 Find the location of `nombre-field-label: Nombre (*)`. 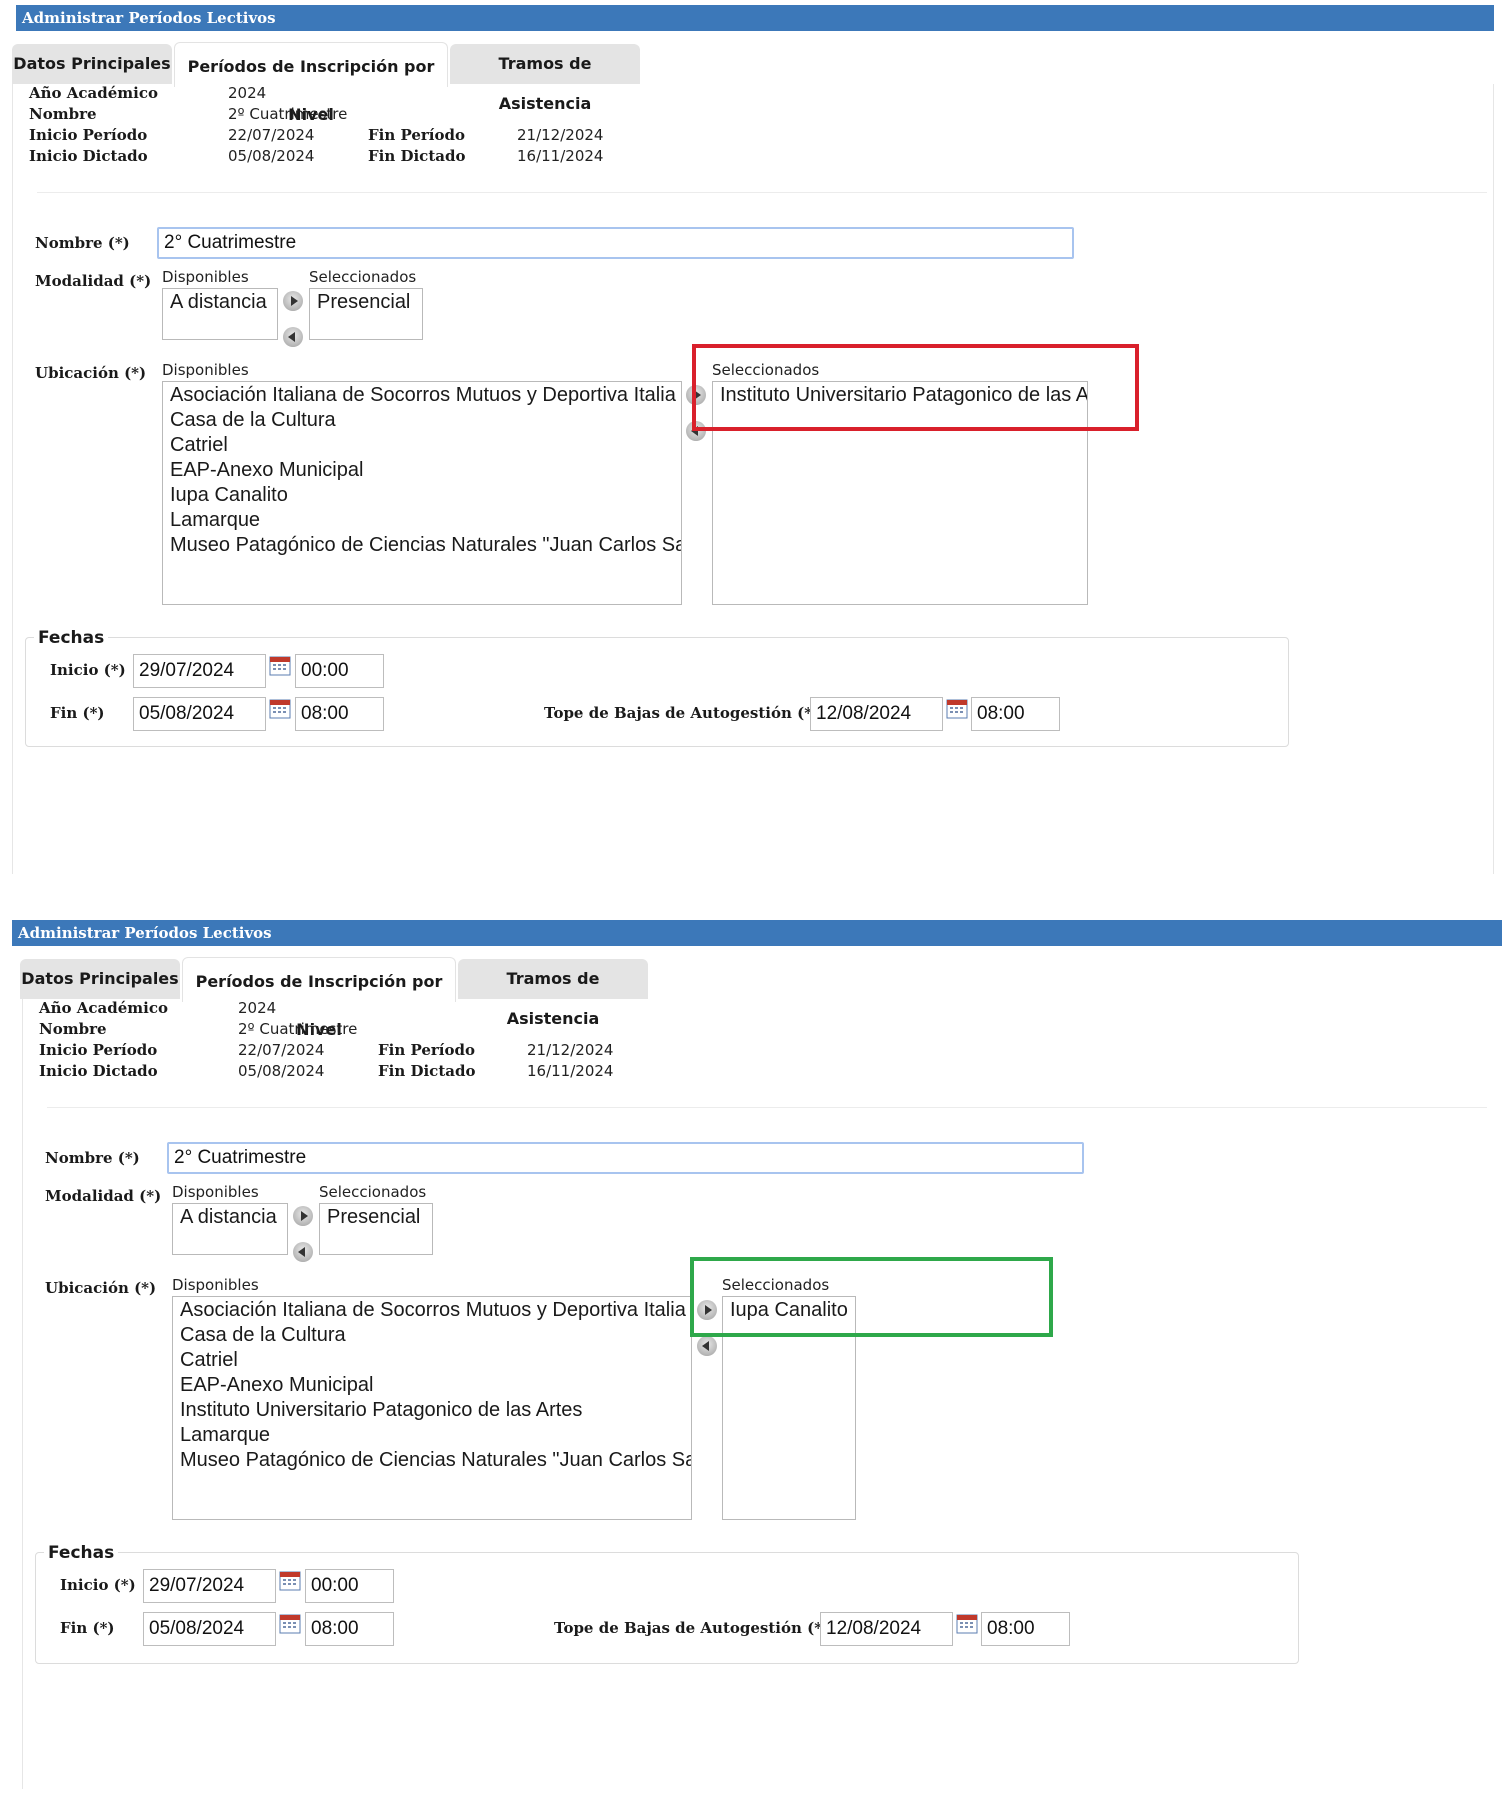

nombre-field-label: Nombre (*) is located at coordinates (82, 243).